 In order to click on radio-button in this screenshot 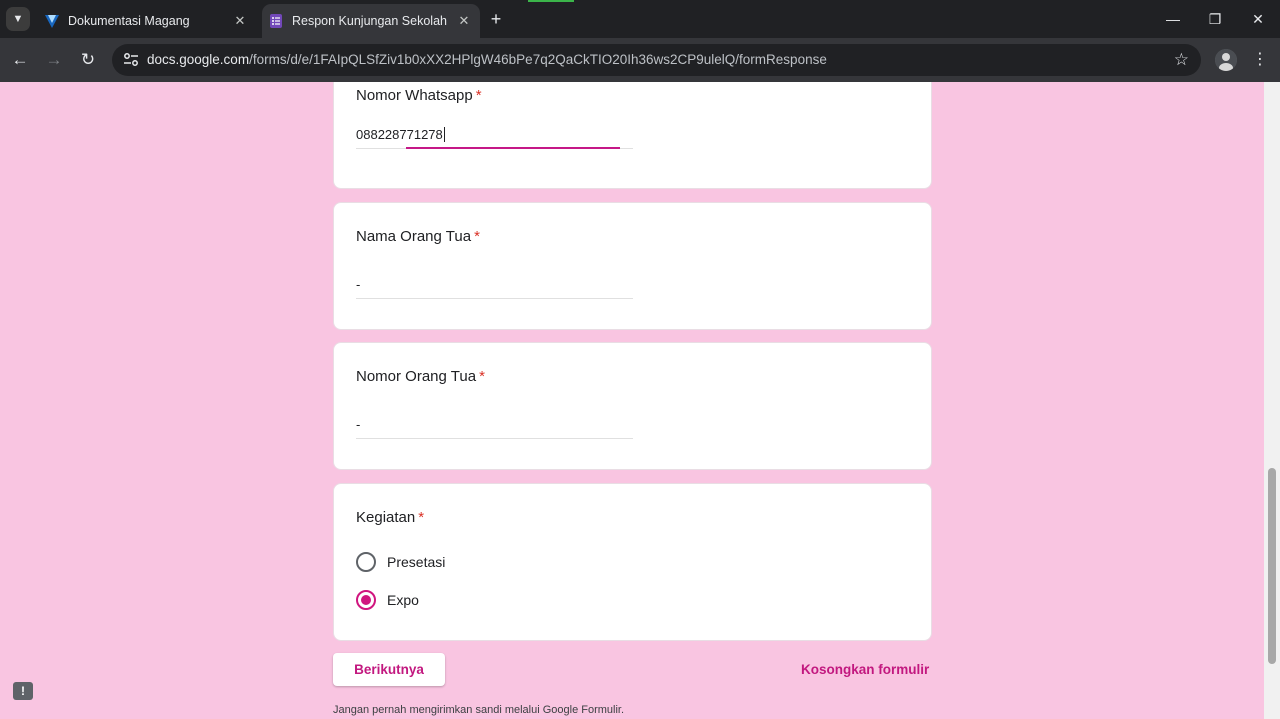, I will do `click(366, 562)`.